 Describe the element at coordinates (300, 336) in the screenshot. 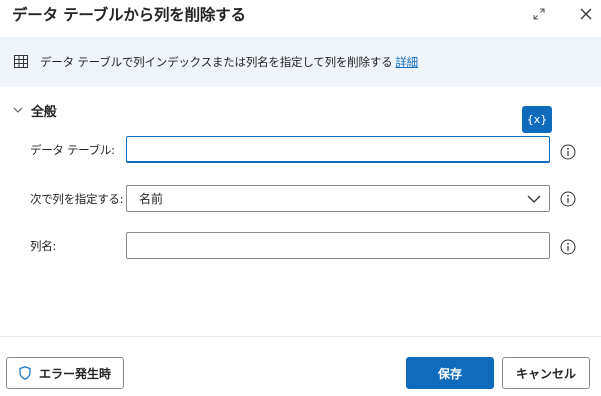

I see `footer-divider` at that location.